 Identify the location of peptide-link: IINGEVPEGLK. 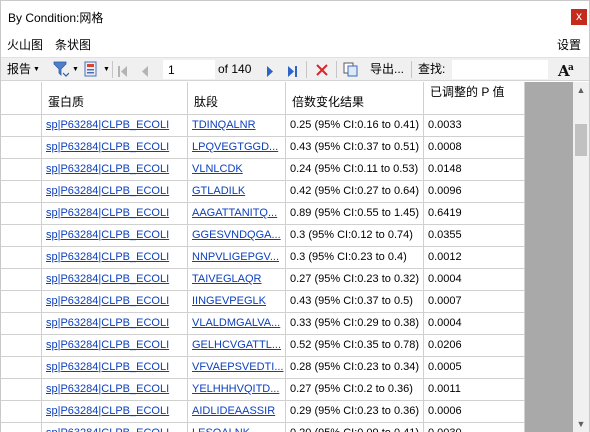
(237, 302).